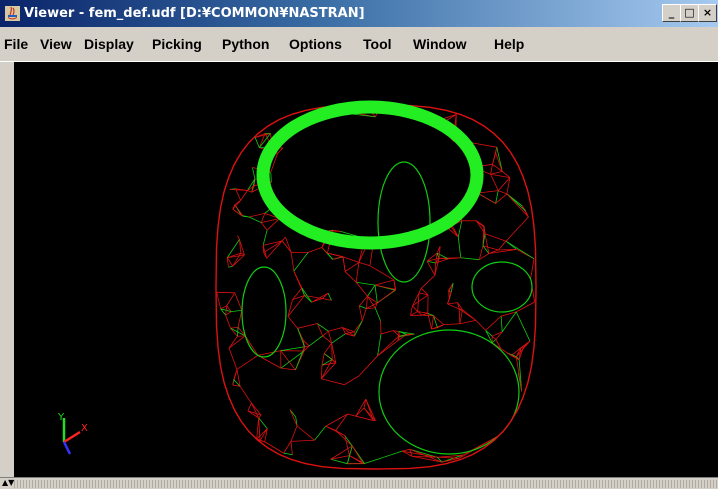 The height and width of the screenshot is (489, 718). What do you see at coordinates (61, 417) in the screenshot?
I see `axis-y-label: Y` at bounding box center [61, 417].